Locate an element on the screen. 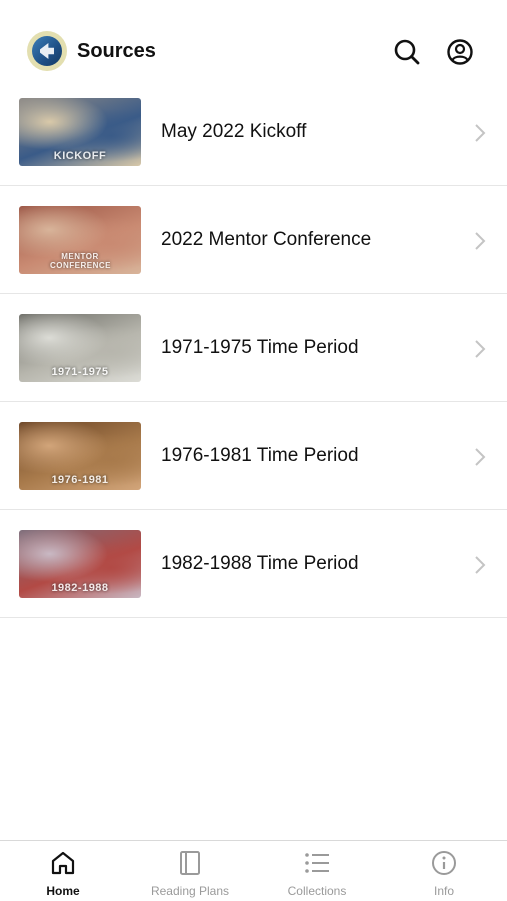 Image resolution: width=507 pixels, height=901 pixels. bottom-tab-bar: Home Reading Plans Collections Info is located at coordinates (253, 870).